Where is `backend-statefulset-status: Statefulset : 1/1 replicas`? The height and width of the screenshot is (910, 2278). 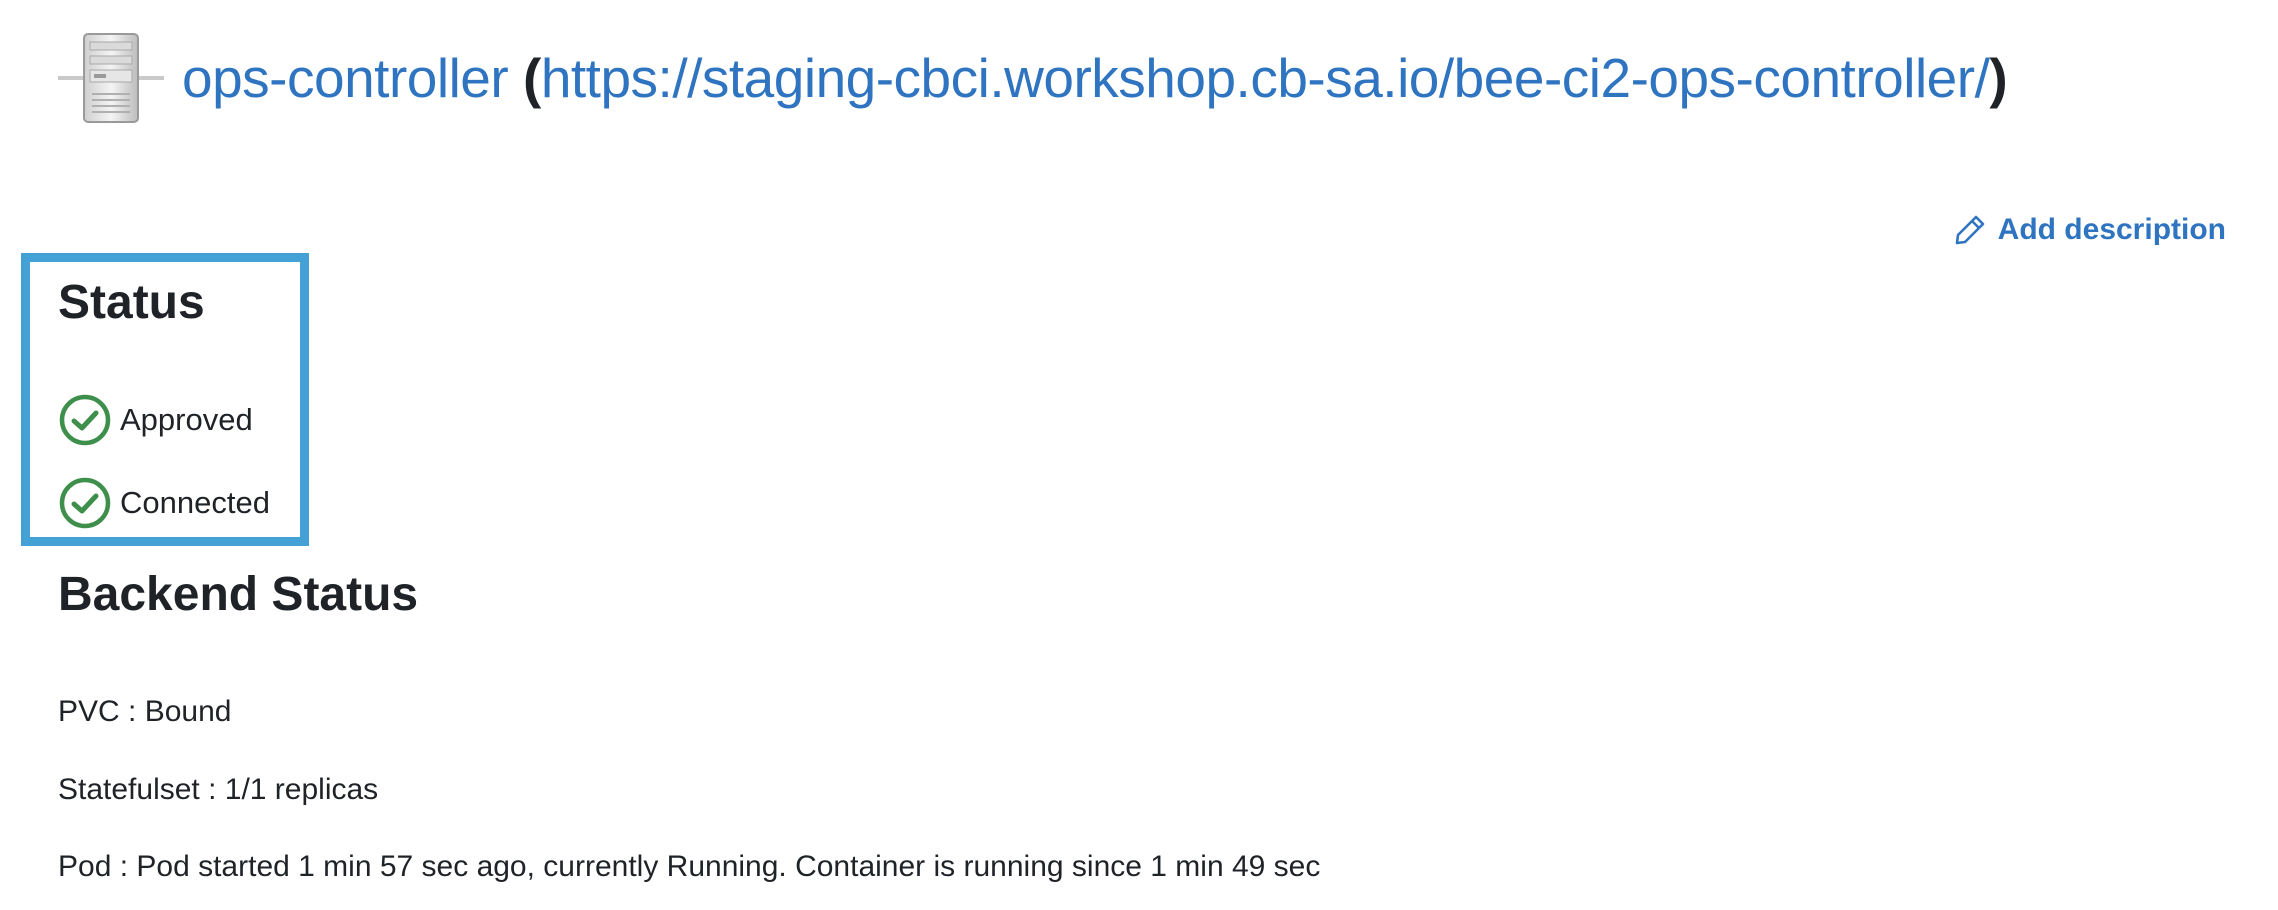
backend-statefulset-status: Statefulset : 1/1 replicas is located at coordinates (218, 789).